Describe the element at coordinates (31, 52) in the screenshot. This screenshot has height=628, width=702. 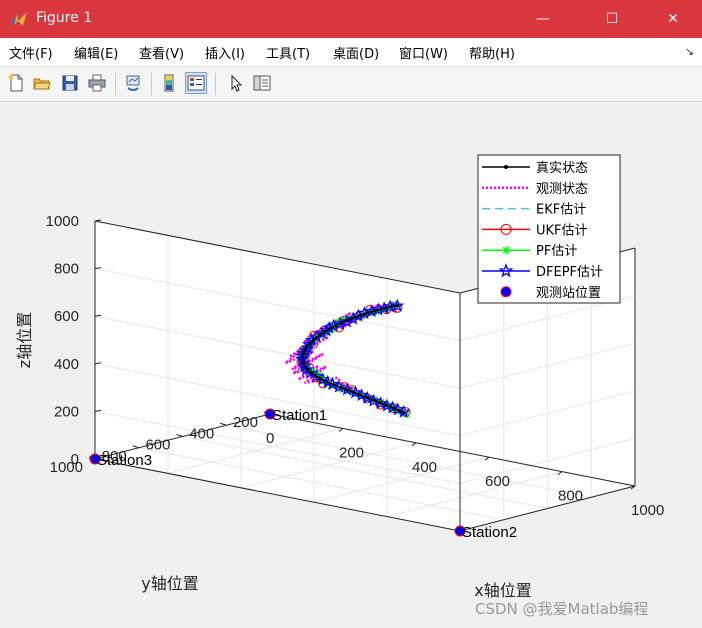
I see `menu-file: 文件(F)` at that location.